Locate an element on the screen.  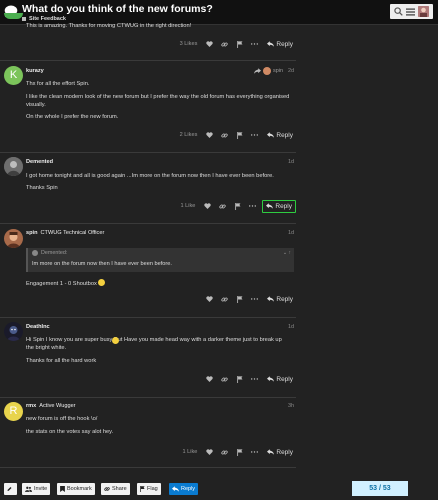
like-count: 3 Likes is located at coordinates (189, 44).